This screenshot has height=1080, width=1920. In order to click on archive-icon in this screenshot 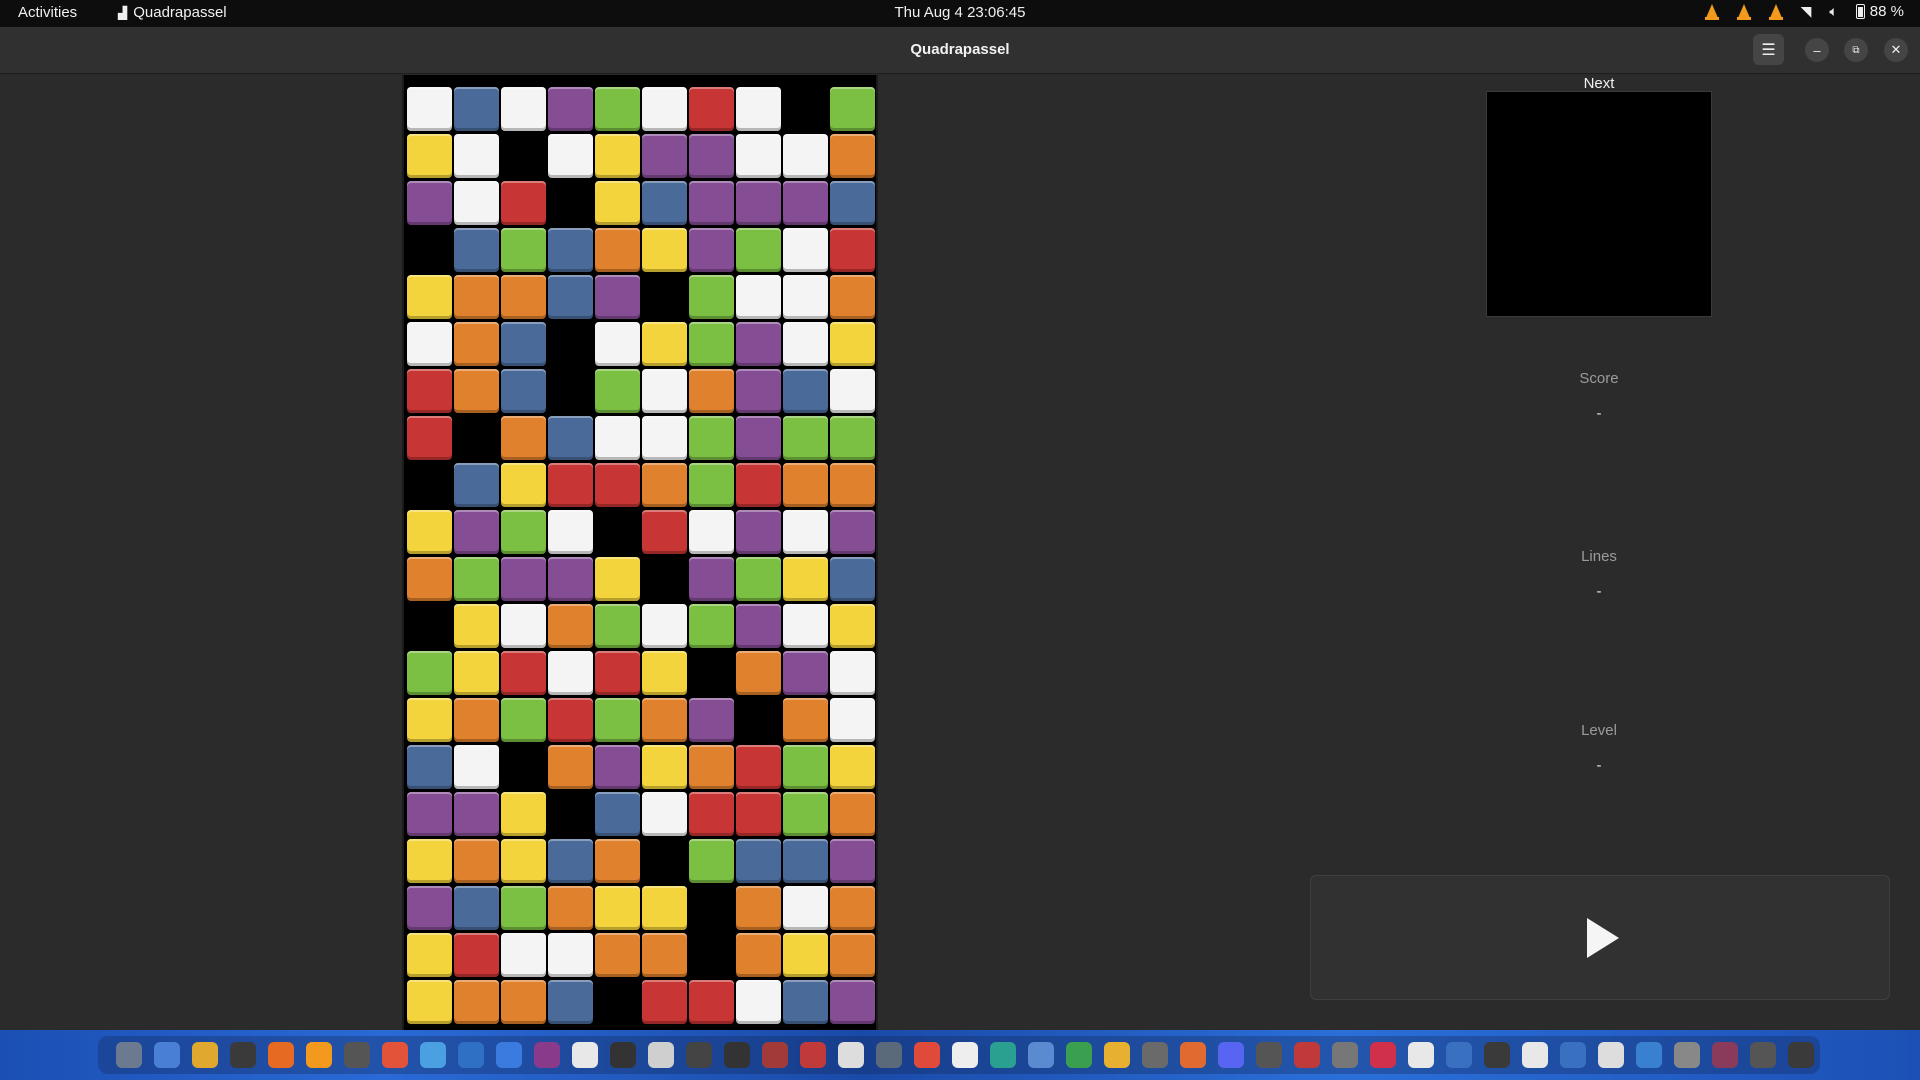, I will do `click(205, 1055)`.